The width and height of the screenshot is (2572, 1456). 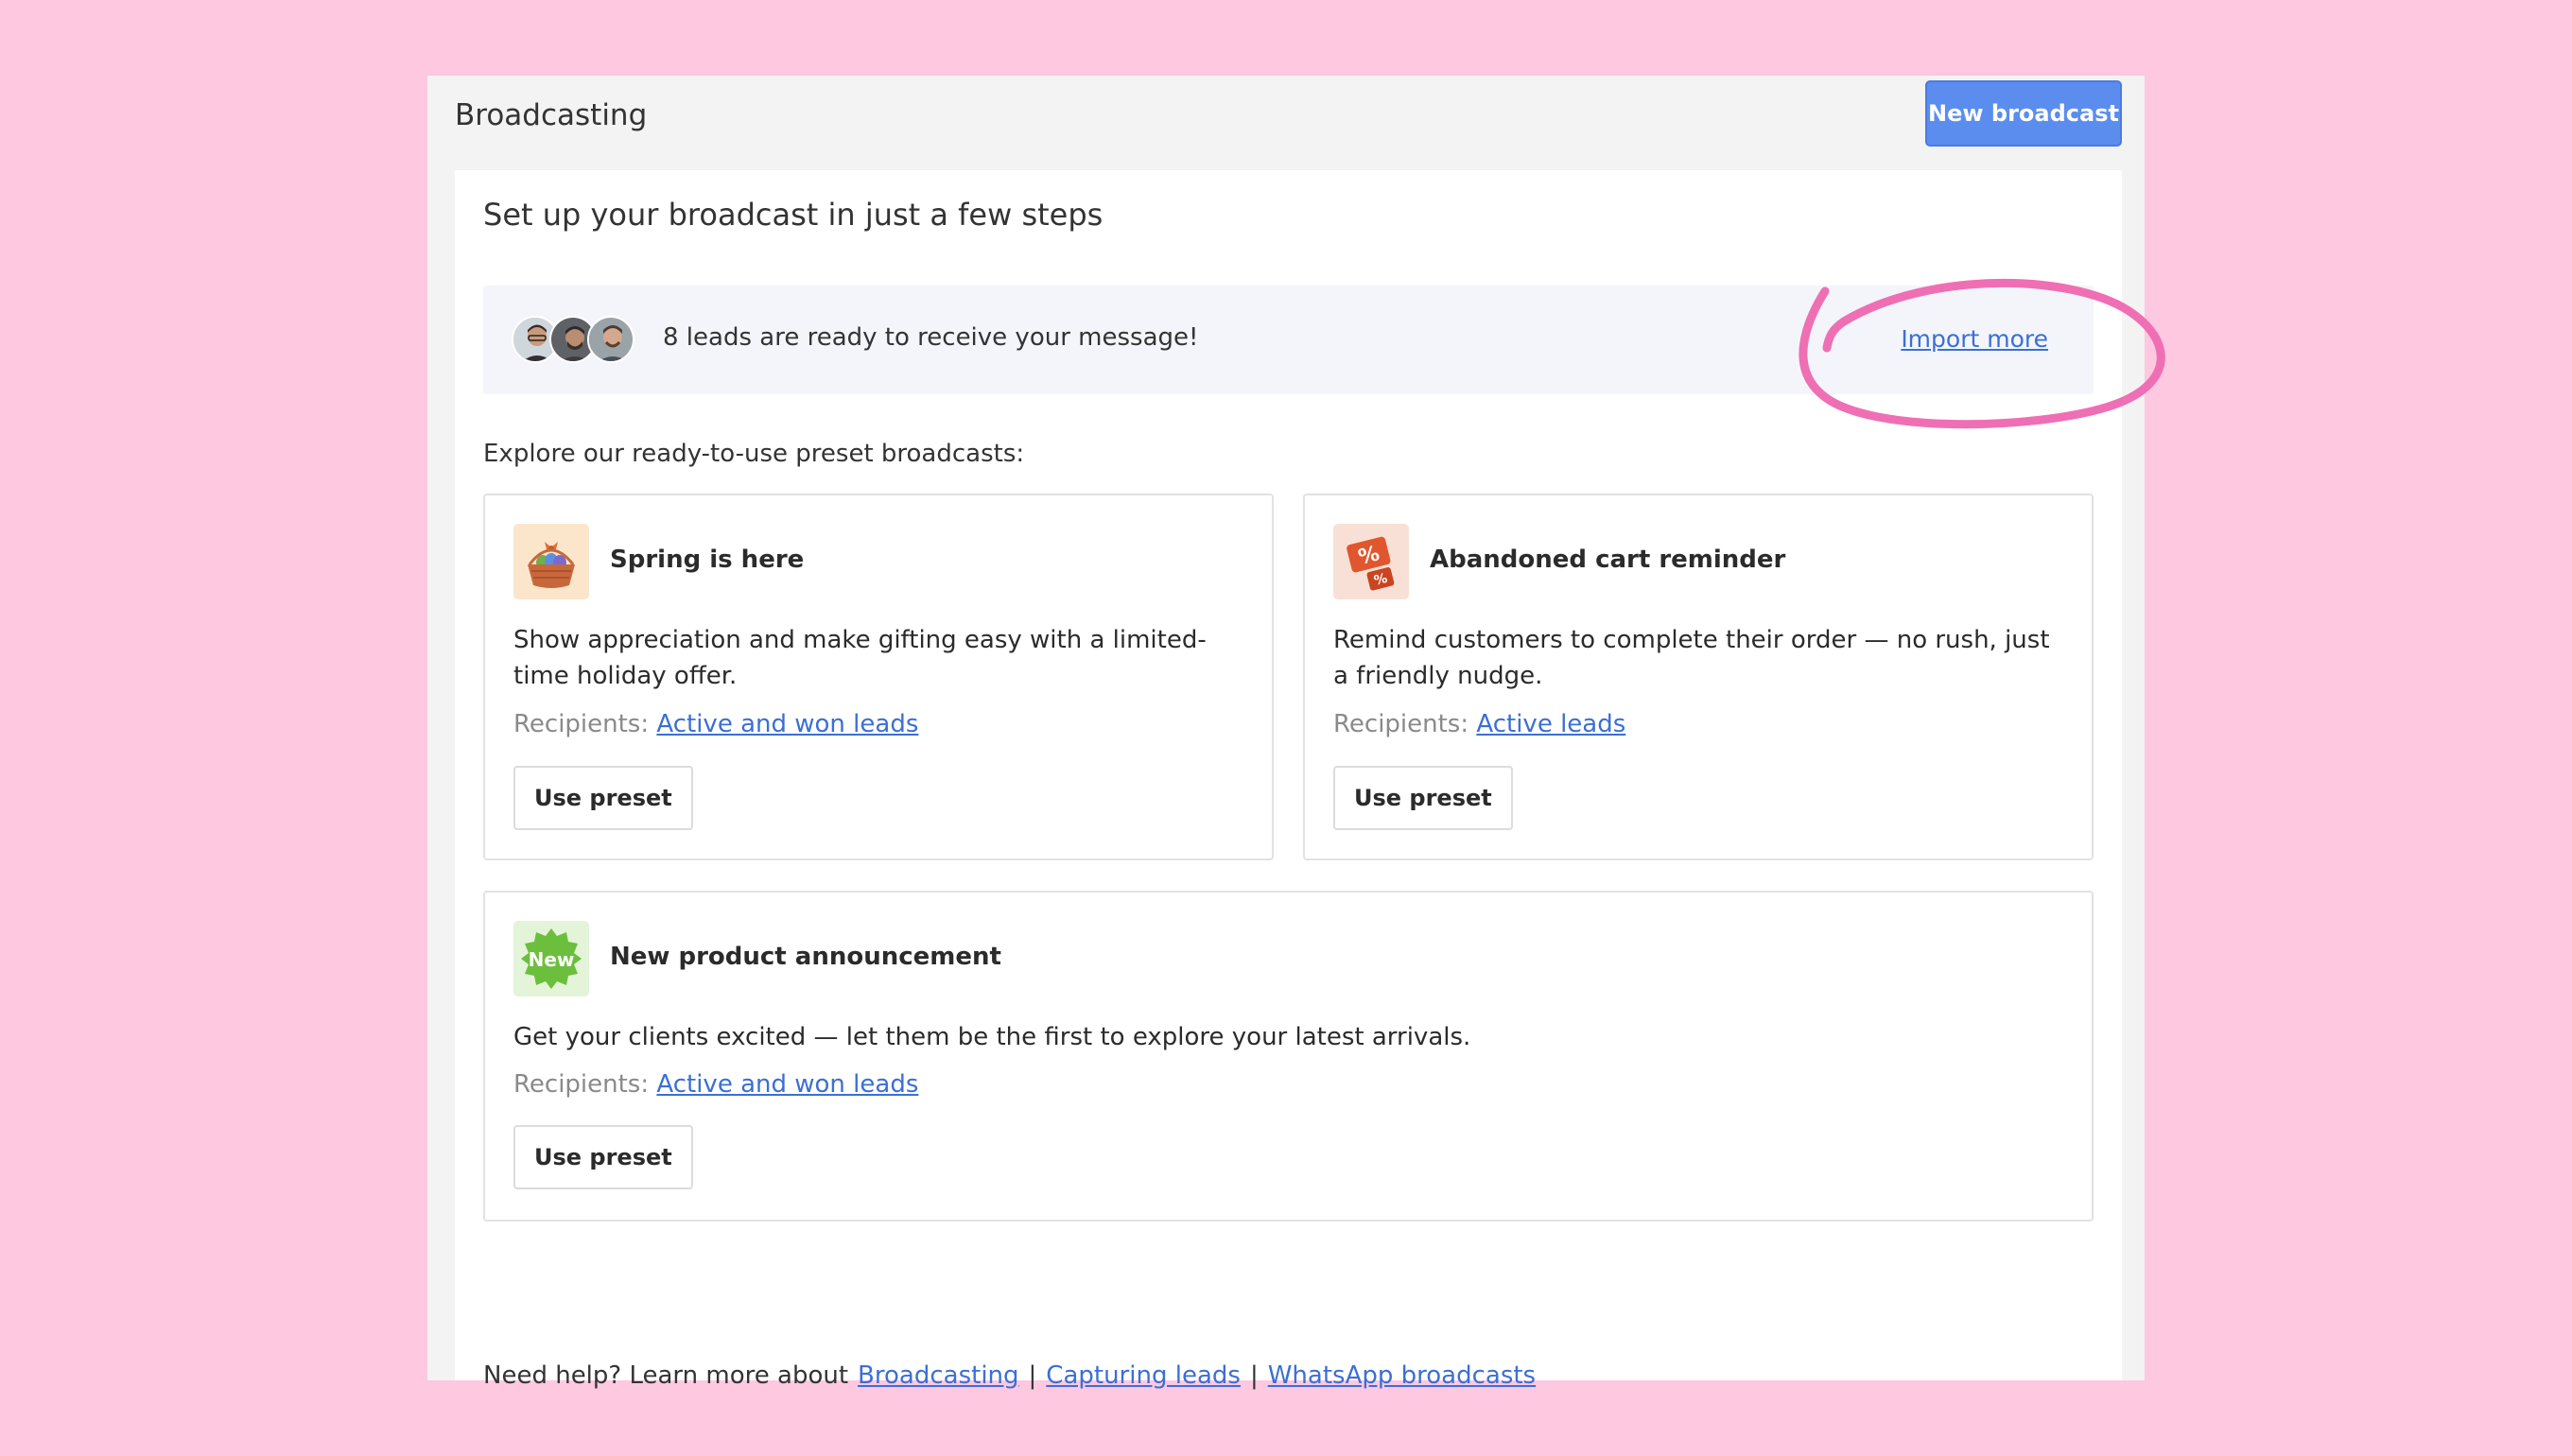 I want to click on page-title: Broadcasting, so click(x=551, y=115).